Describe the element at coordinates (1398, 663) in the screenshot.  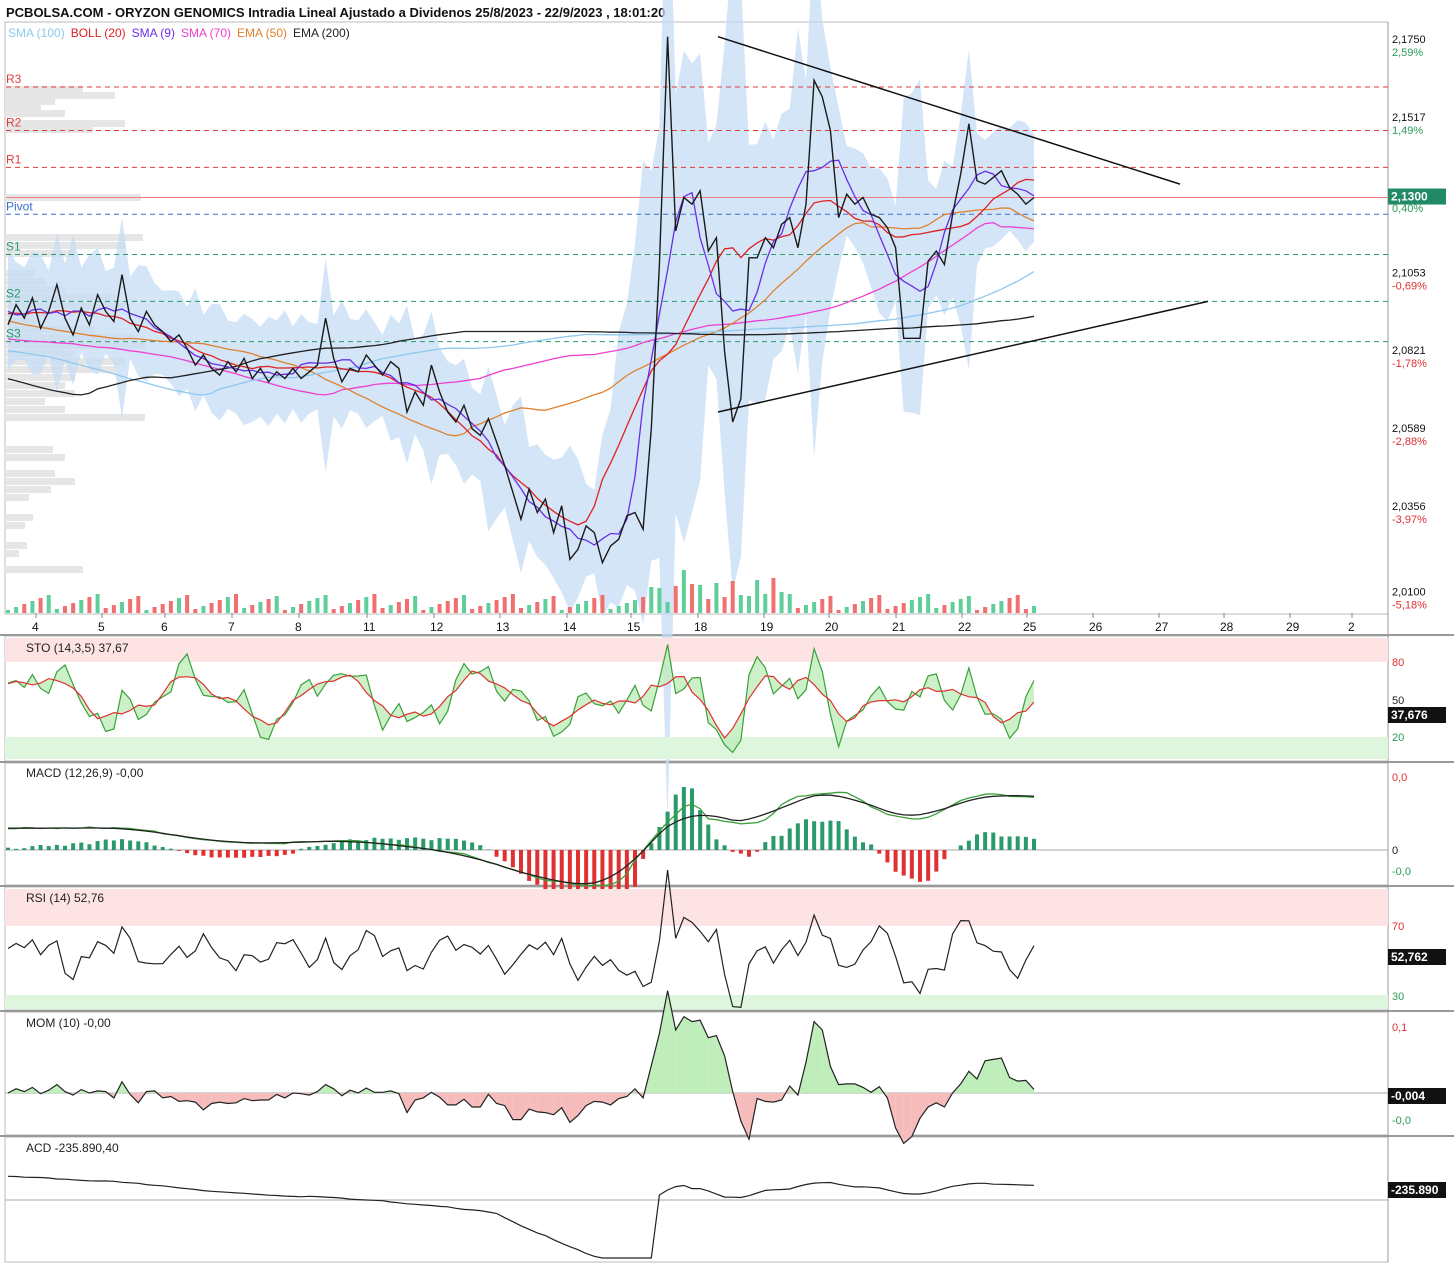
I see `sto-level-80: 80` at that location.